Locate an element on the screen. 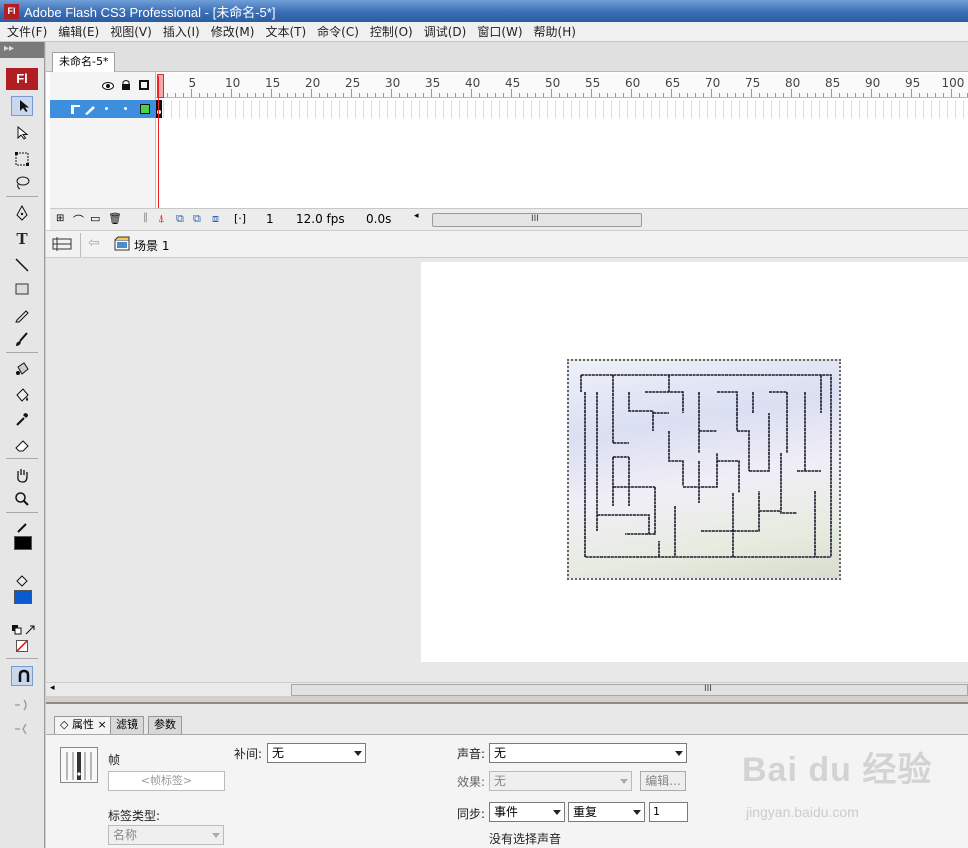 The image size is (968, 848). ruler-frame-number: 65 is located at coordinates (673, 83).